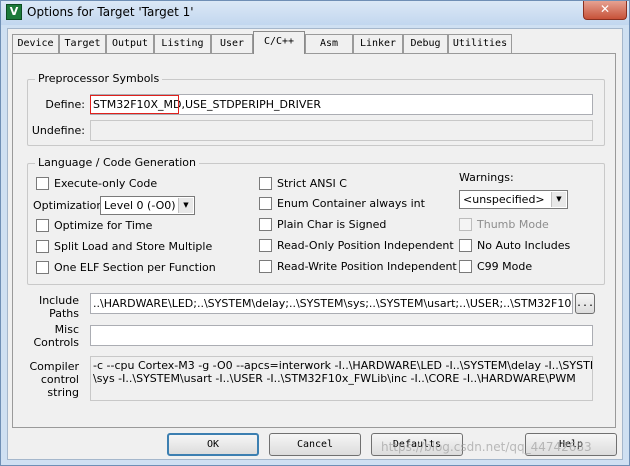 This screenshot has width=630, height=466. What do you see at coordinates (110, 12) in the screenshot?
I see `window-title: Options for Target 'Target 1'` at bounding box center [110, 12].